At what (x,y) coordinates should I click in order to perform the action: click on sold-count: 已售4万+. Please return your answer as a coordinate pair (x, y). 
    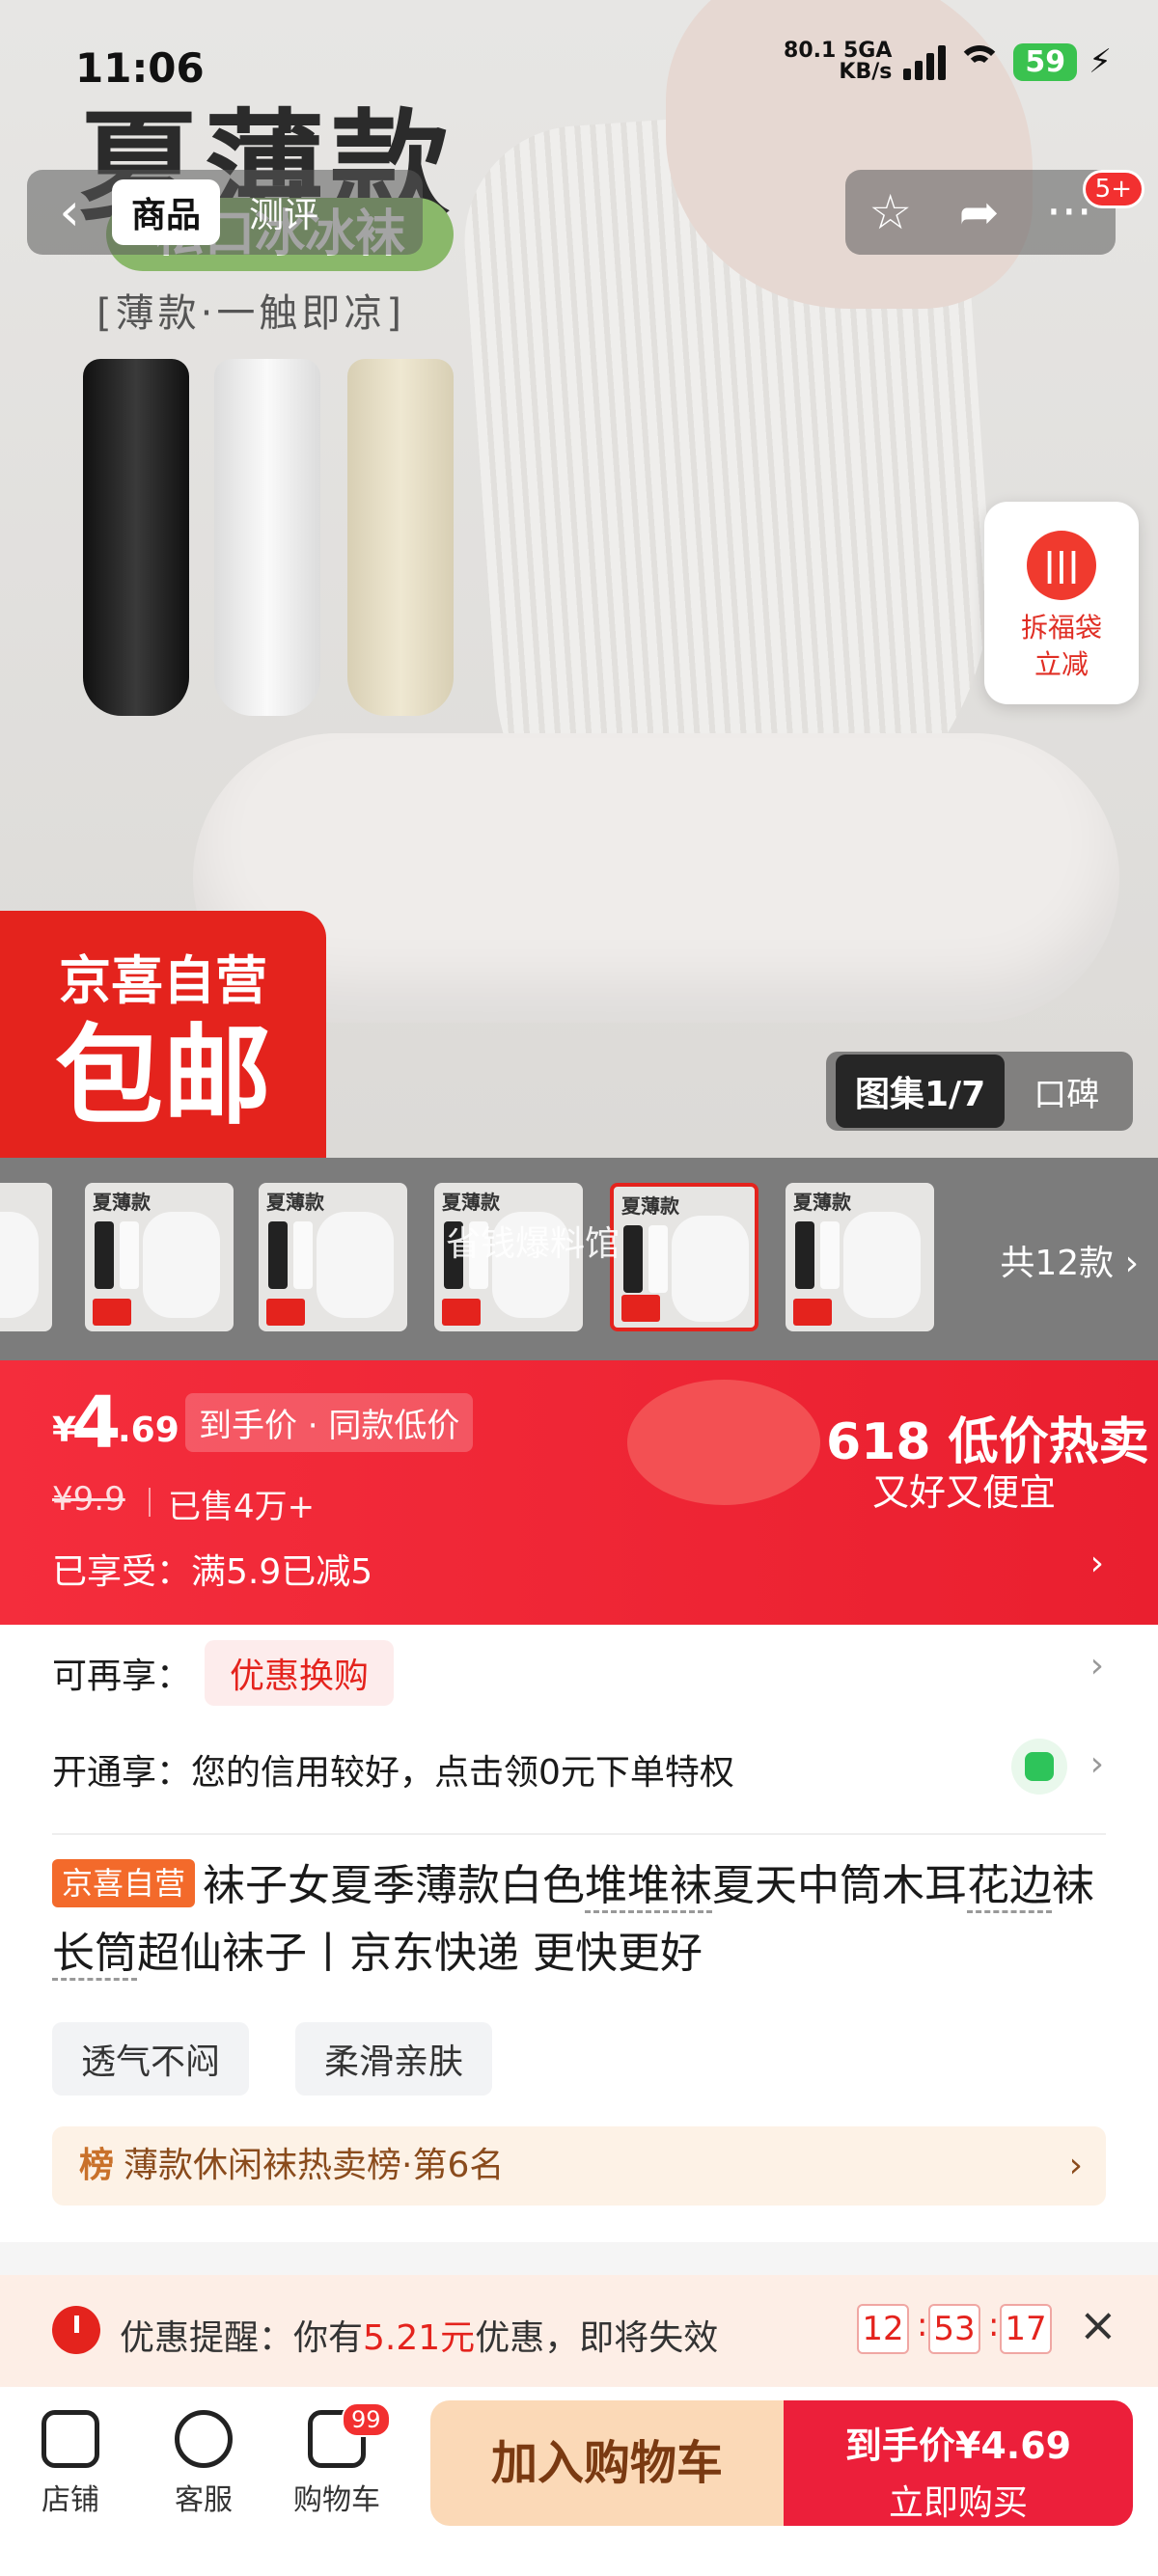
    Looking at the image, I should click on (231, 1504).